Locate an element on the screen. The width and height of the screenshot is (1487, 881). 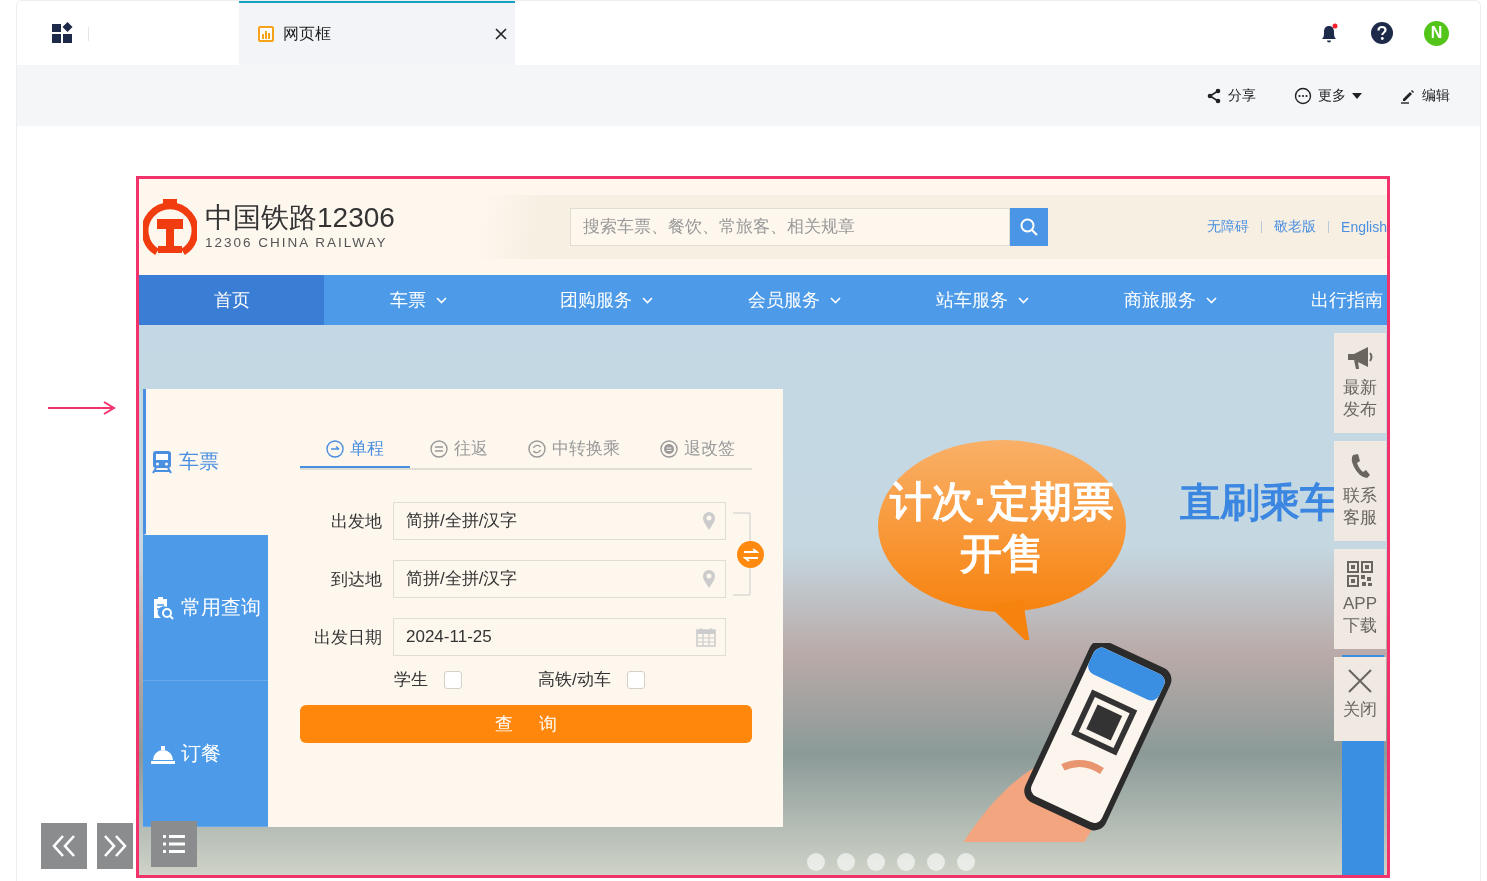
field-label: 到达地 is located at coordinates (356, 579).